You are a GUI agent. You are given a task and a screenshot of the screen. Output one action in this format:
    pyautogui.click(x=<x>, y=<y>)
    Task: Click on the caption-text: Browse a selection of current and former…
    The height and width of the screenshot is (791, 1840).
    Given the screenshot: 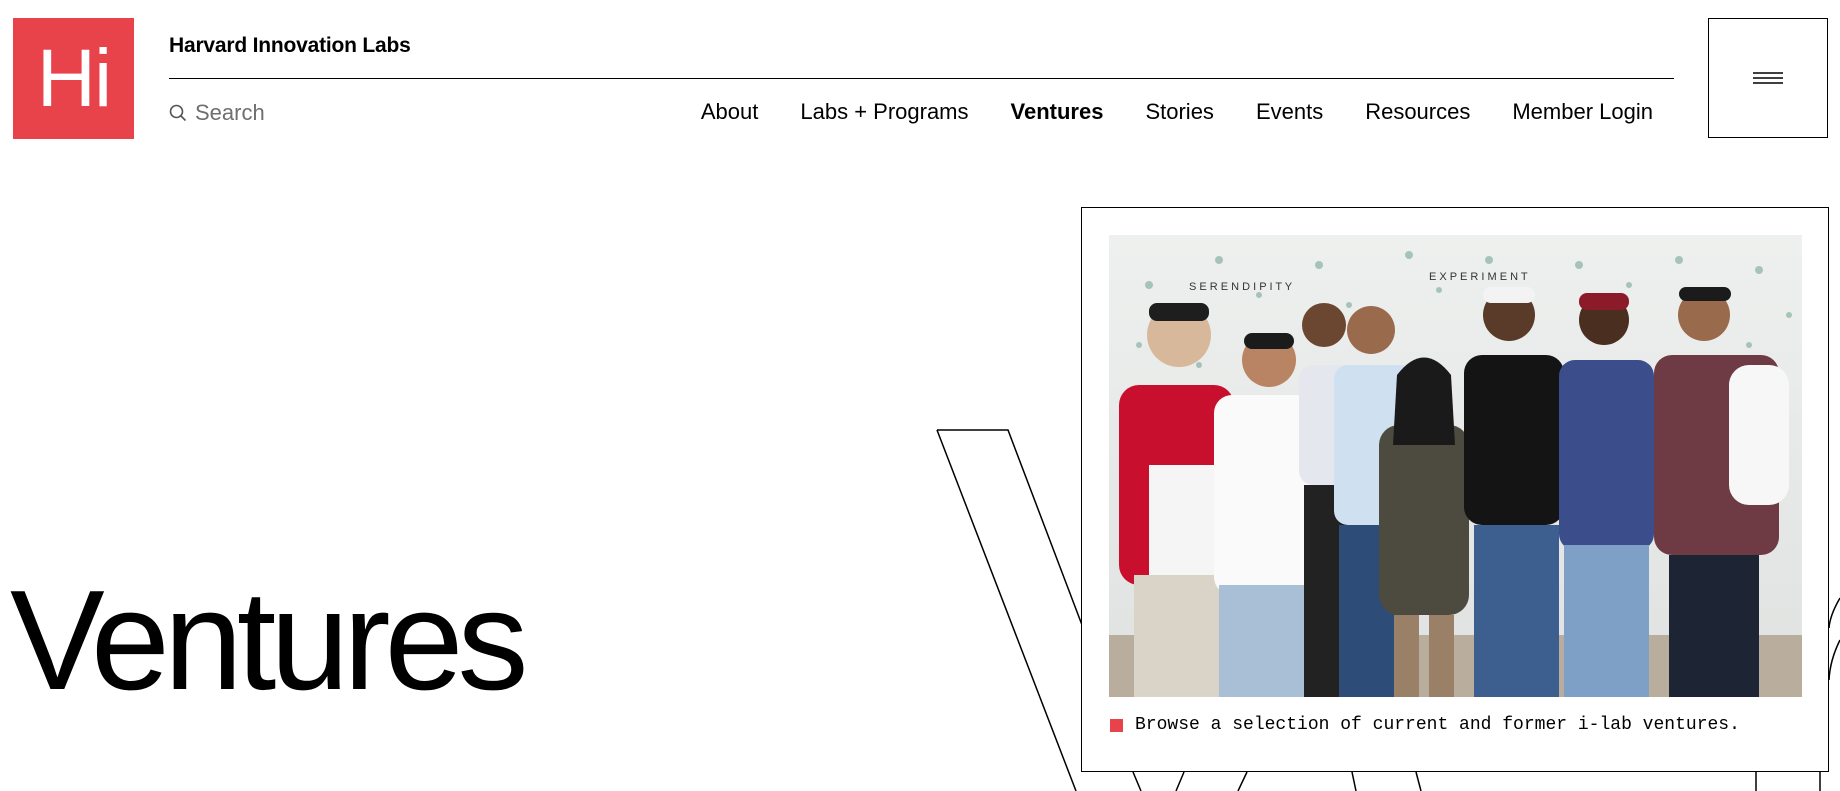 What is the action you would take?
    pyautogui.click(x=1437, y=725)
    